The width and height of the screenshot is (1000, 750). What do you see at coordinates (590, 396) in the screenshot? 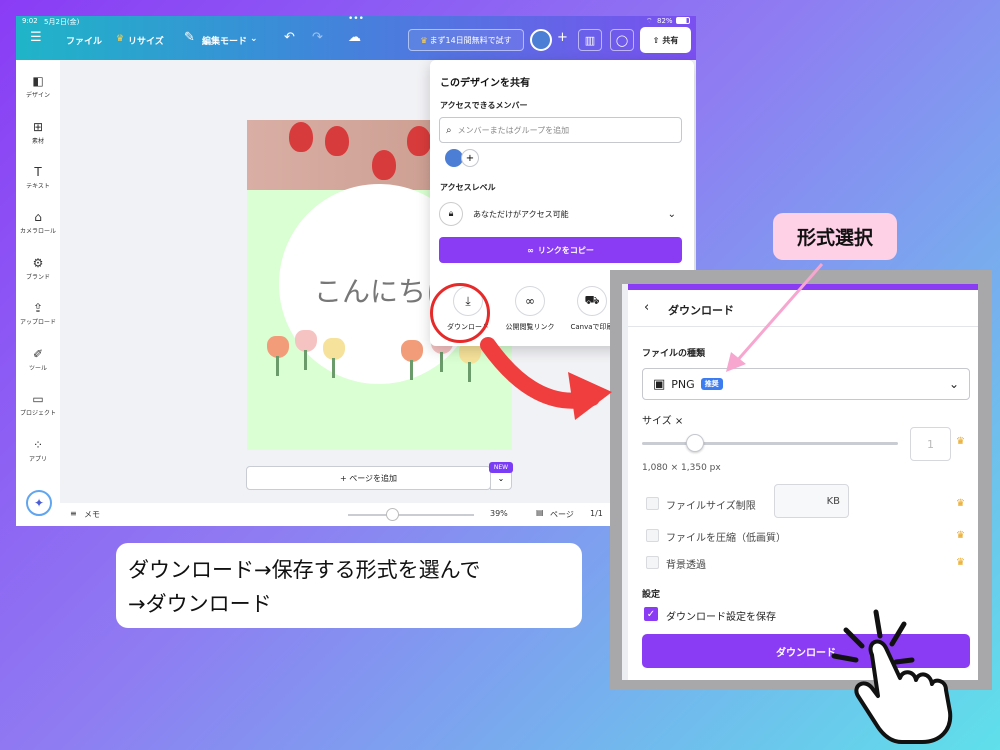
I see `red-arrow-head` at bounding box center [590, 396].